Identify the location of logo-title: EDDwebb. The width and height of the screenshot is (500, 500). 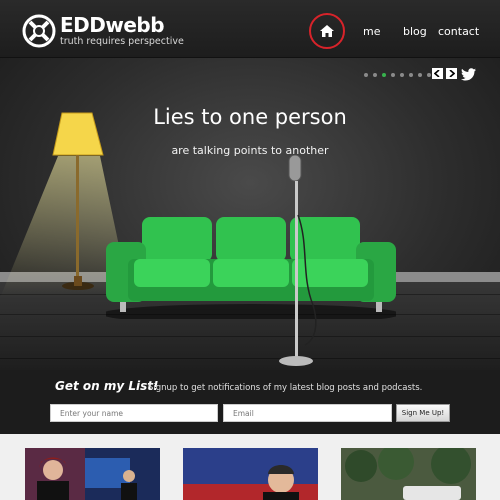
(112, 25).